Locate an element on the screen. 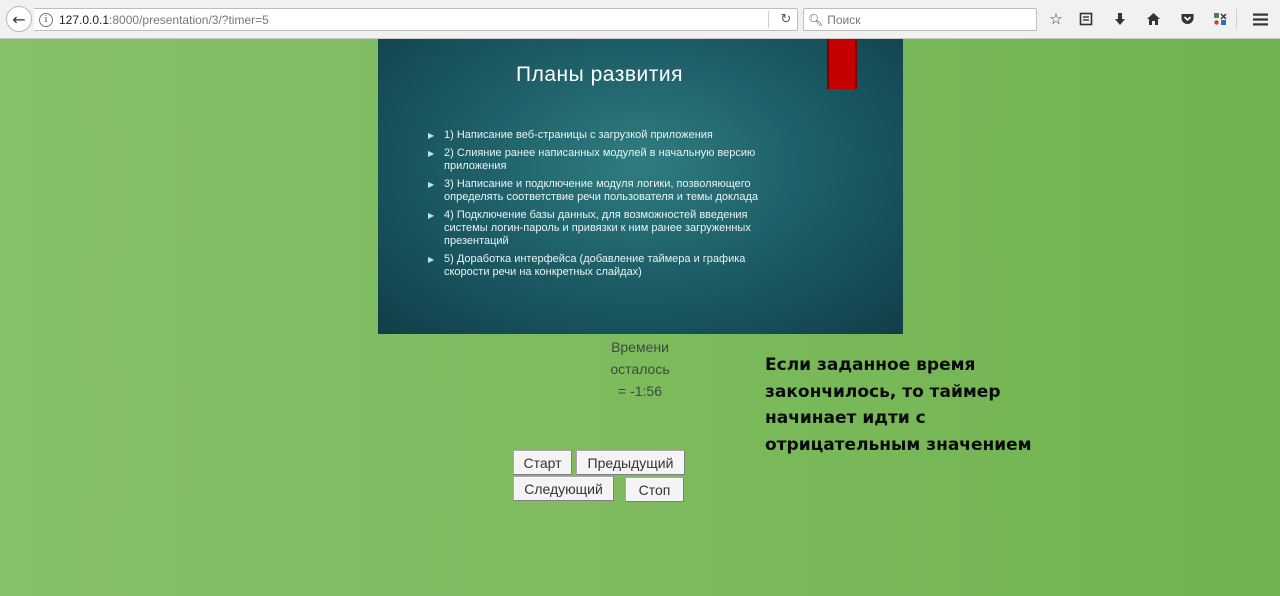  stop-button: Стоп is located at coordinates (654, 489).